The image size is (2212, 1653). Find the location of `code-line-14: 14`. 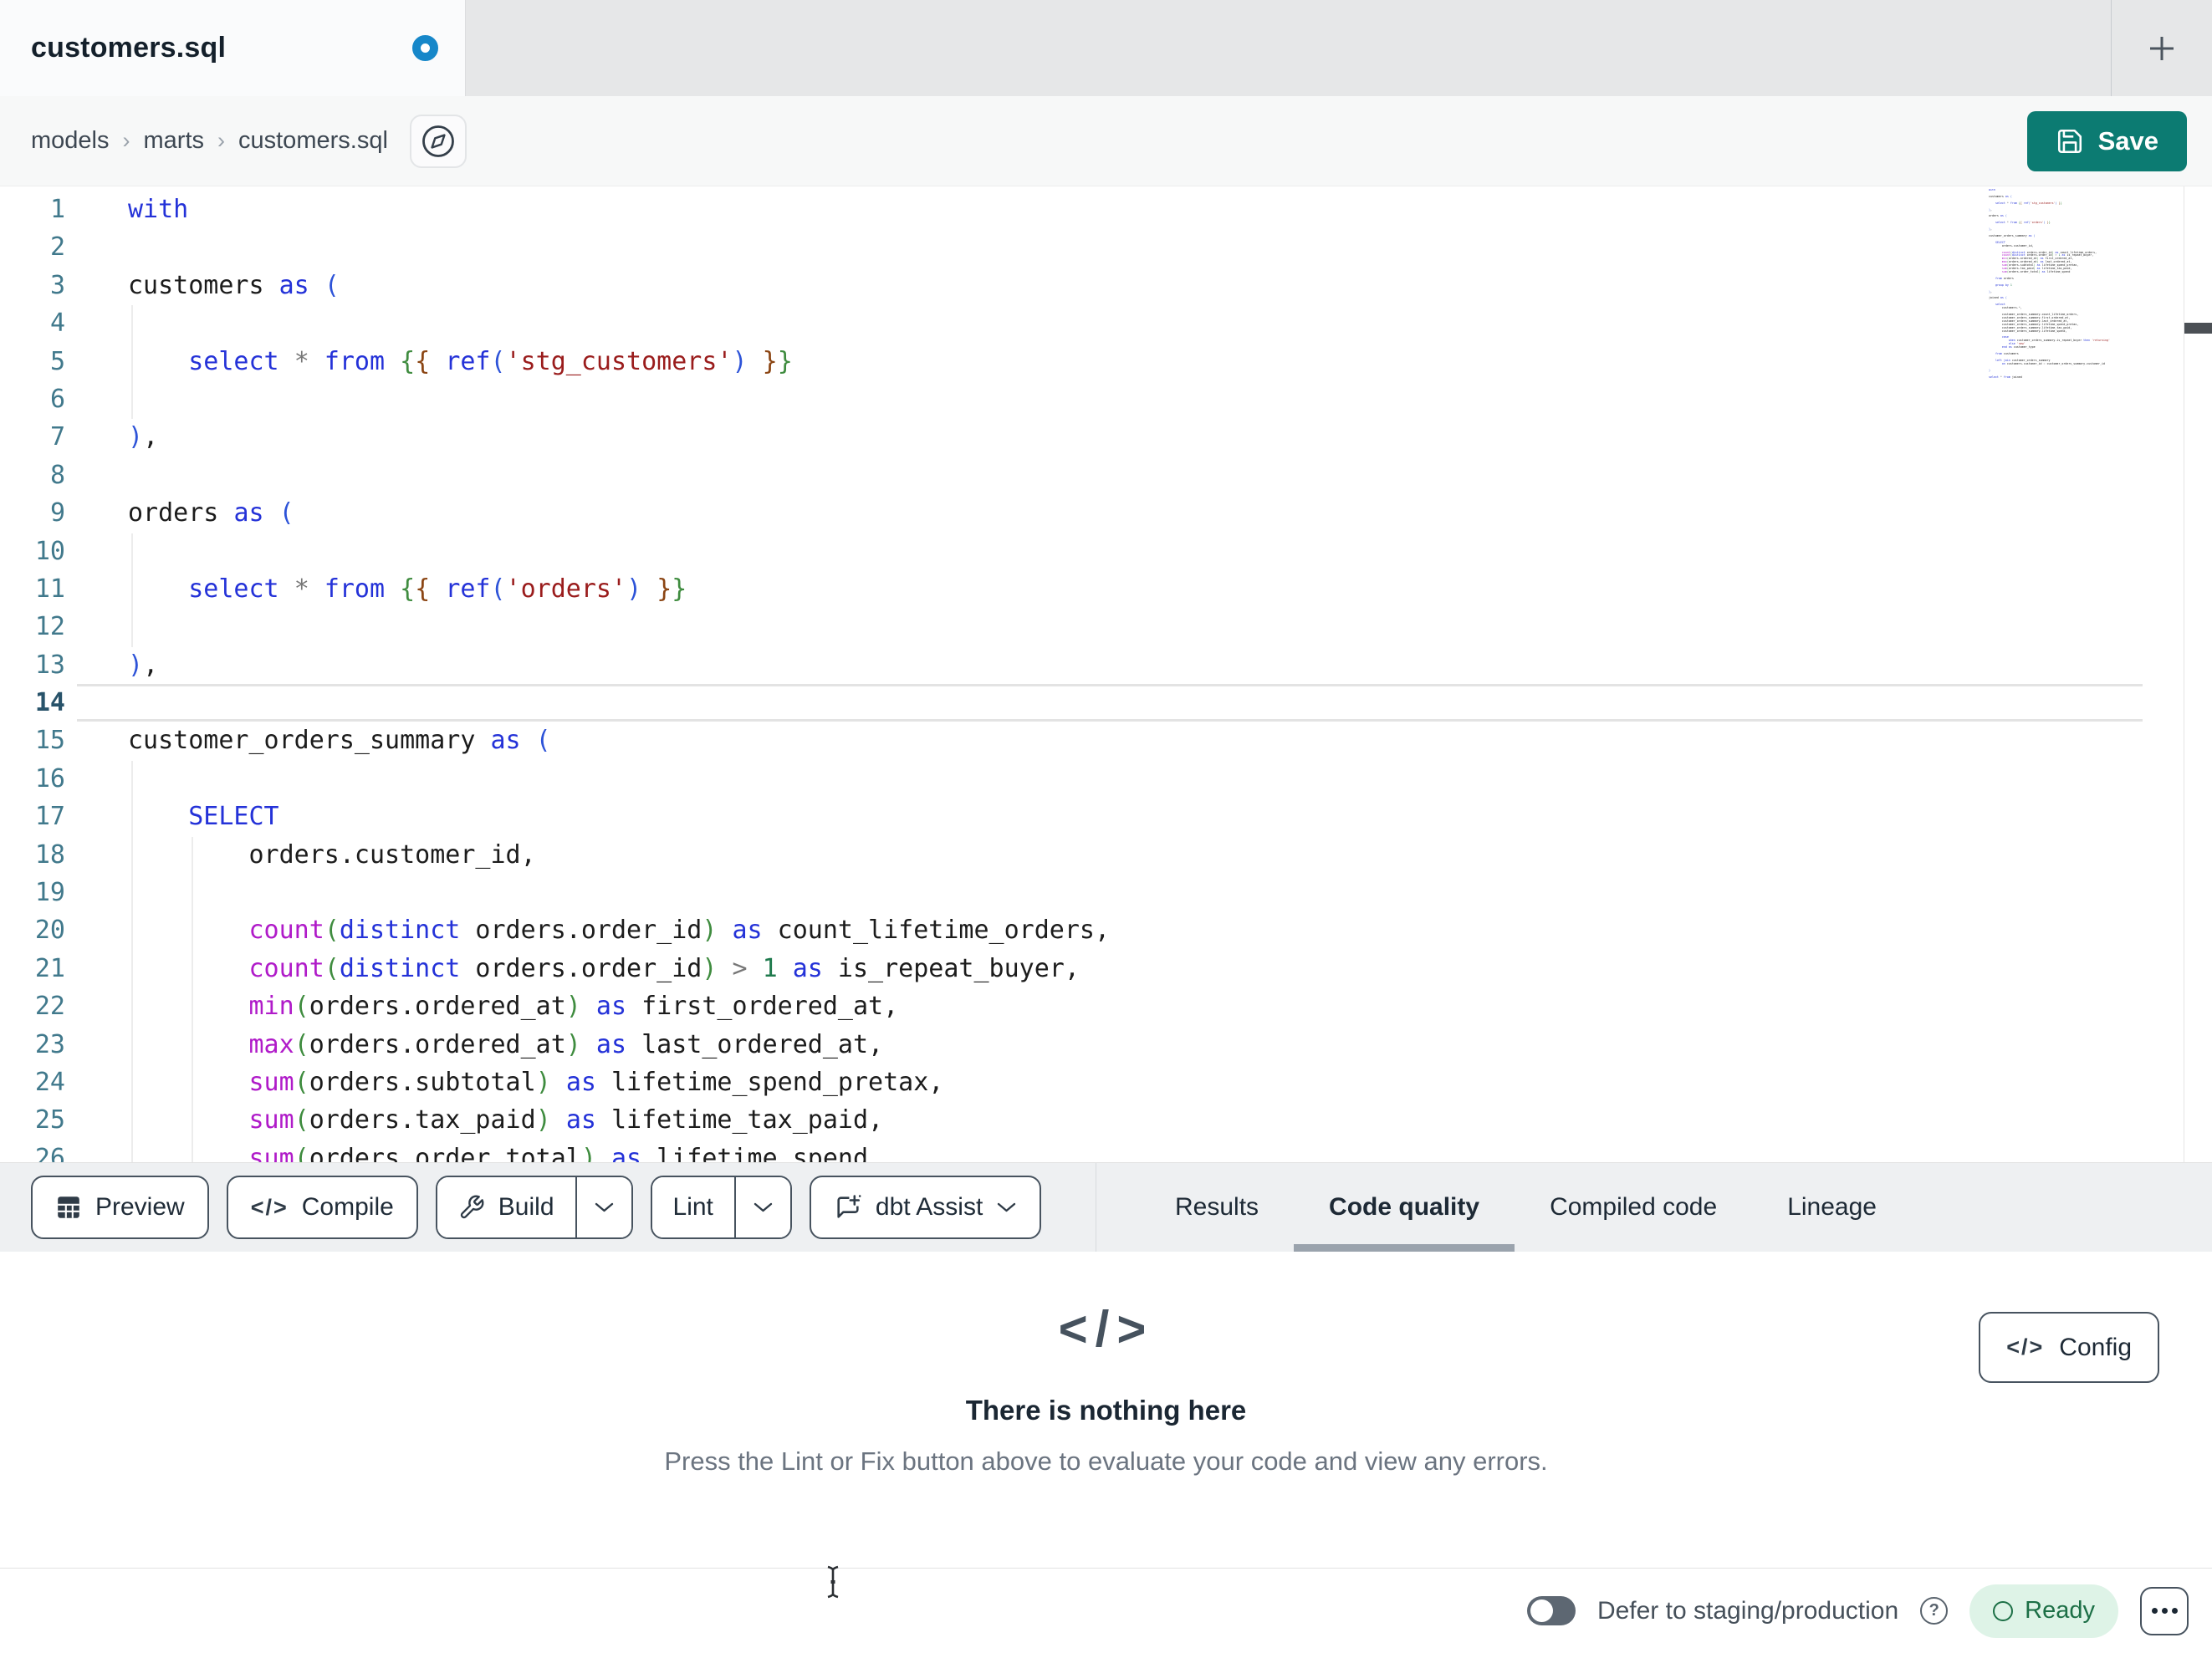

code-line-14: 14 is located at coordinates (1106, 703).